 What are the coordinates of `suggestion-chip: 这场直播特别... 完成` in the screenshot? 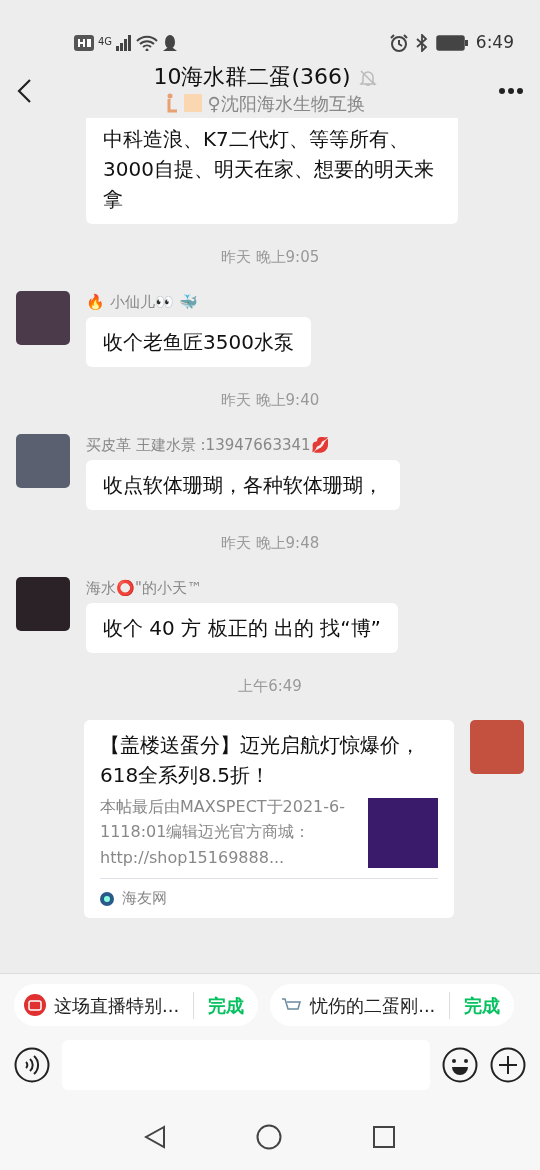 It's located at (136, 1005).